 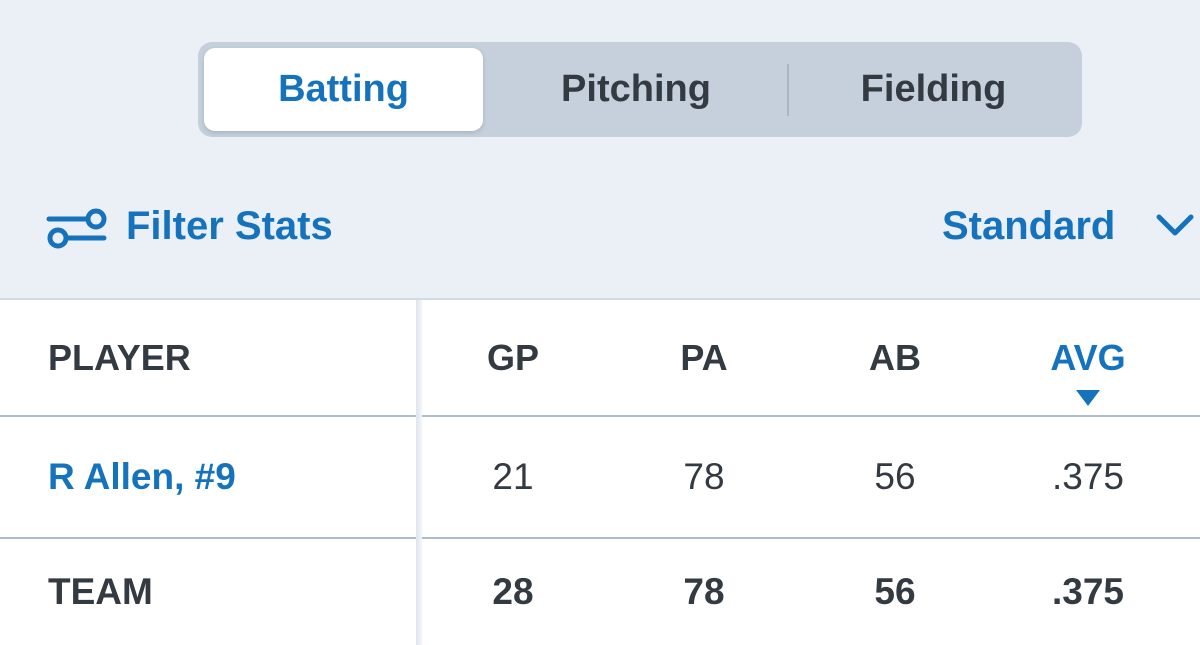 I want to click on column-header-pa: PA, so click(x=704, y=357).